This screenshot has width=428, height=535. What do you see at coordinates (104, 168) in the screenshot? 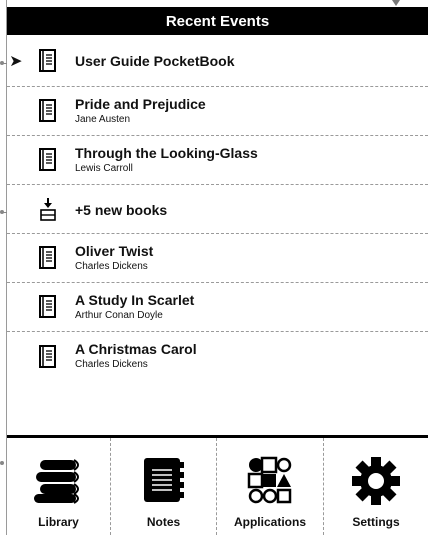
I see `item-author: Lewis Carroll` at bounding box center [104, 168].